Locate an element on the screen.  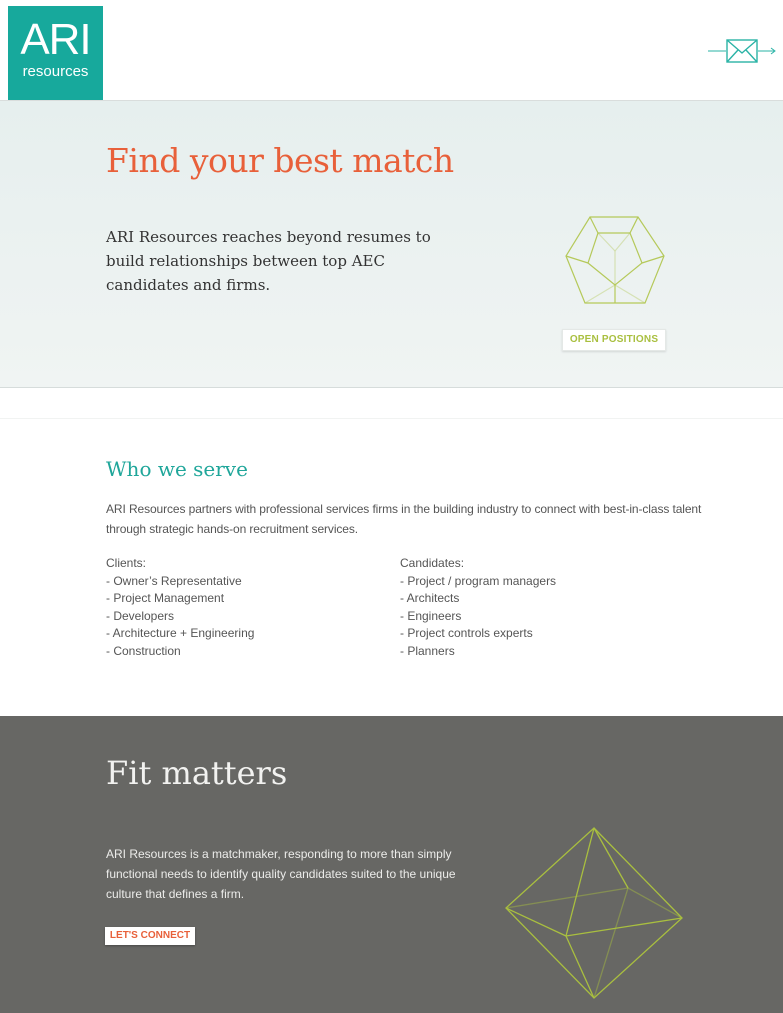
list-item: - Engineers is located at coordinates (431, 615).